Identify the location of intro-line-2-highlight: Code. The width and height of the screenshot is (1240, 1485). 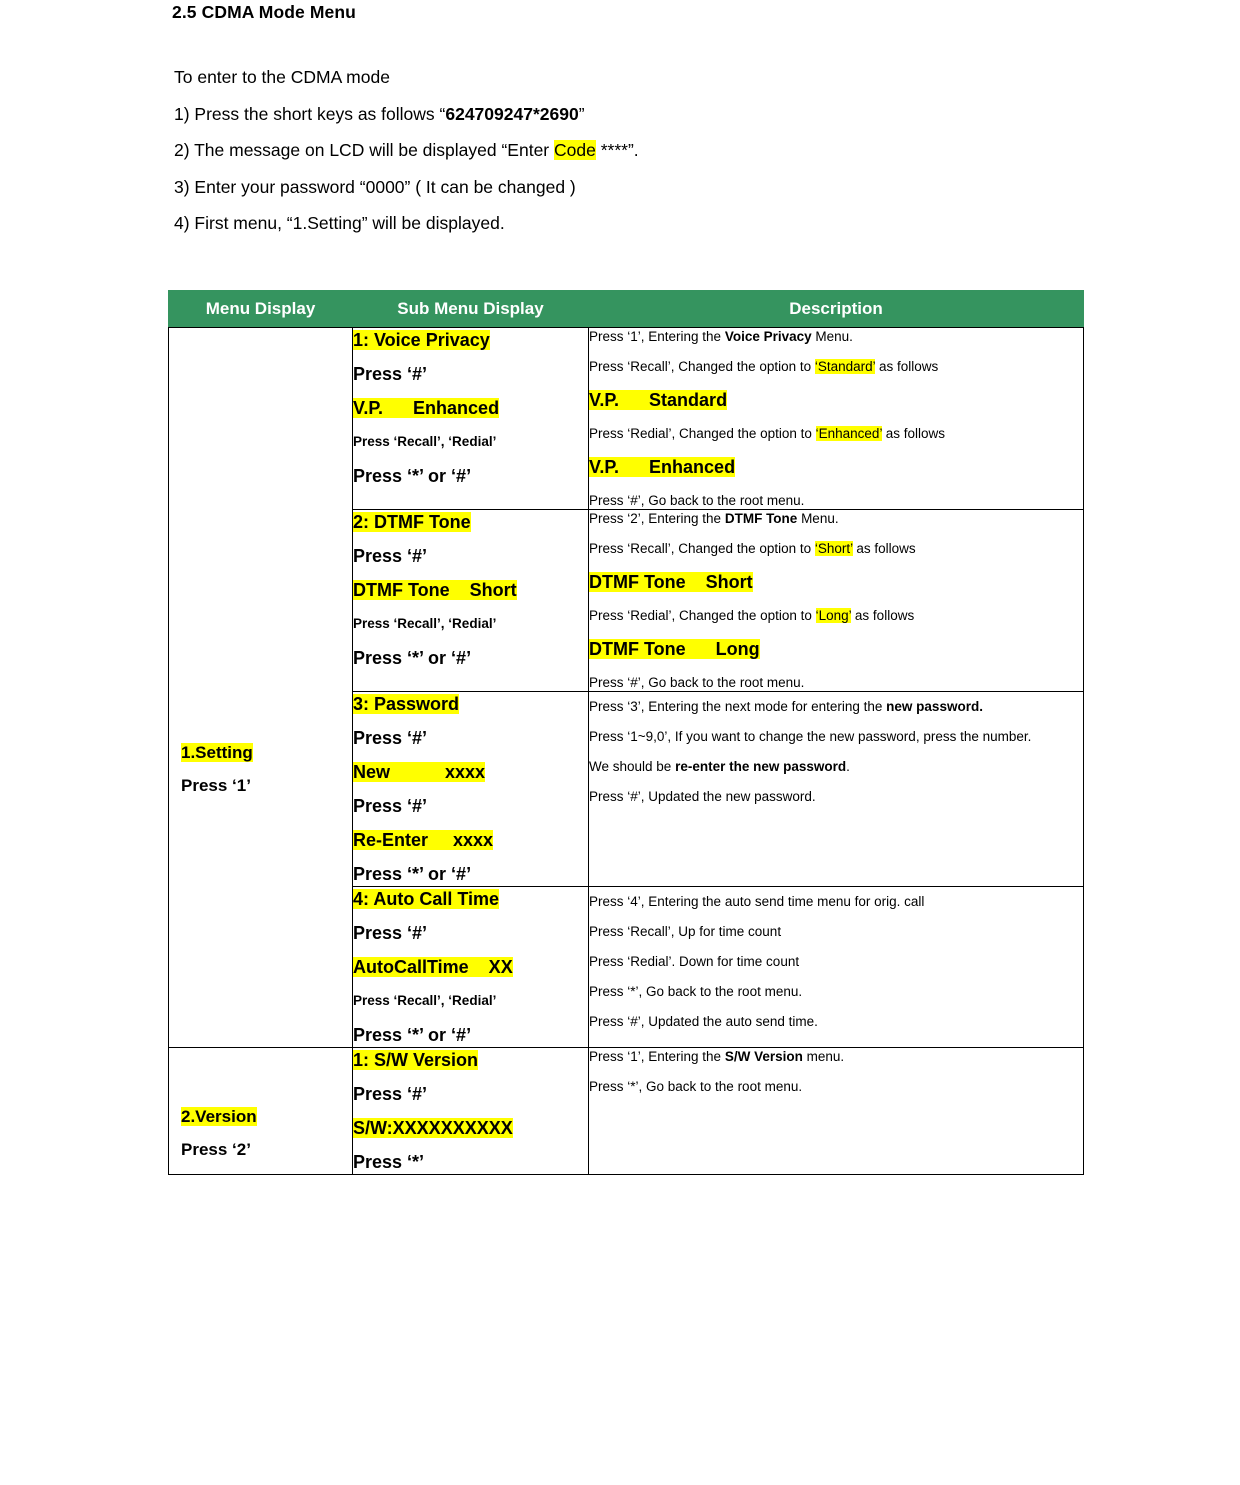
(575, 150).